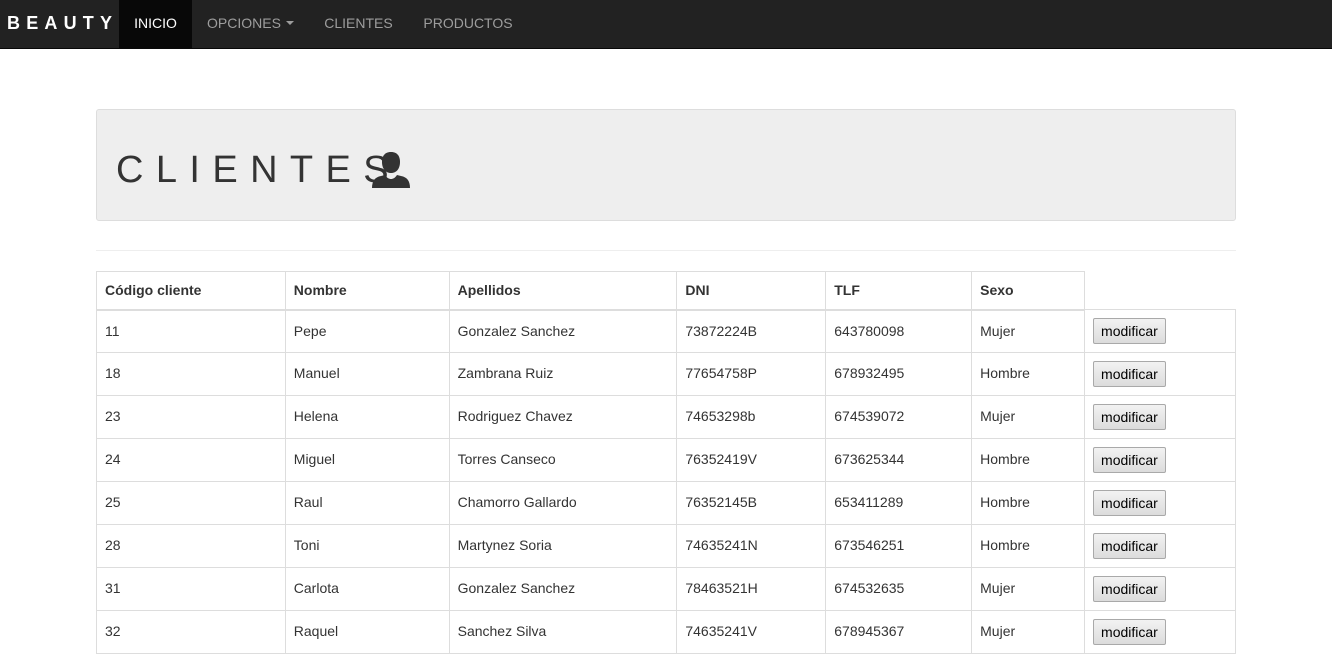 The width and height of the screenshot is (1332, 654). I want to click on cell-tlf: 653411289, so click(899, 503).